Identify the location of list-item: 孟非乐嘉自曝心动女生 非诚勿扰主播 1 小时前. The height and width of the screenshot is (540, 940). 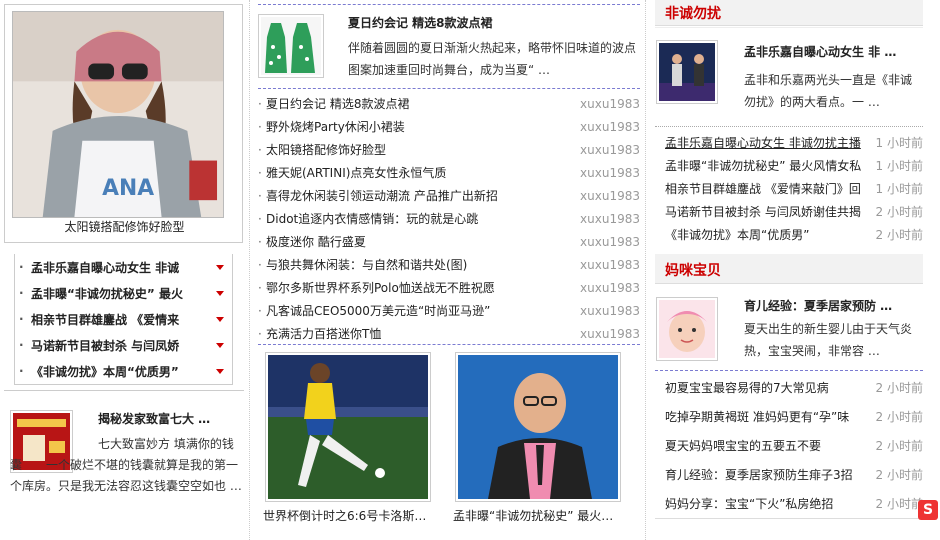
(789, 142).